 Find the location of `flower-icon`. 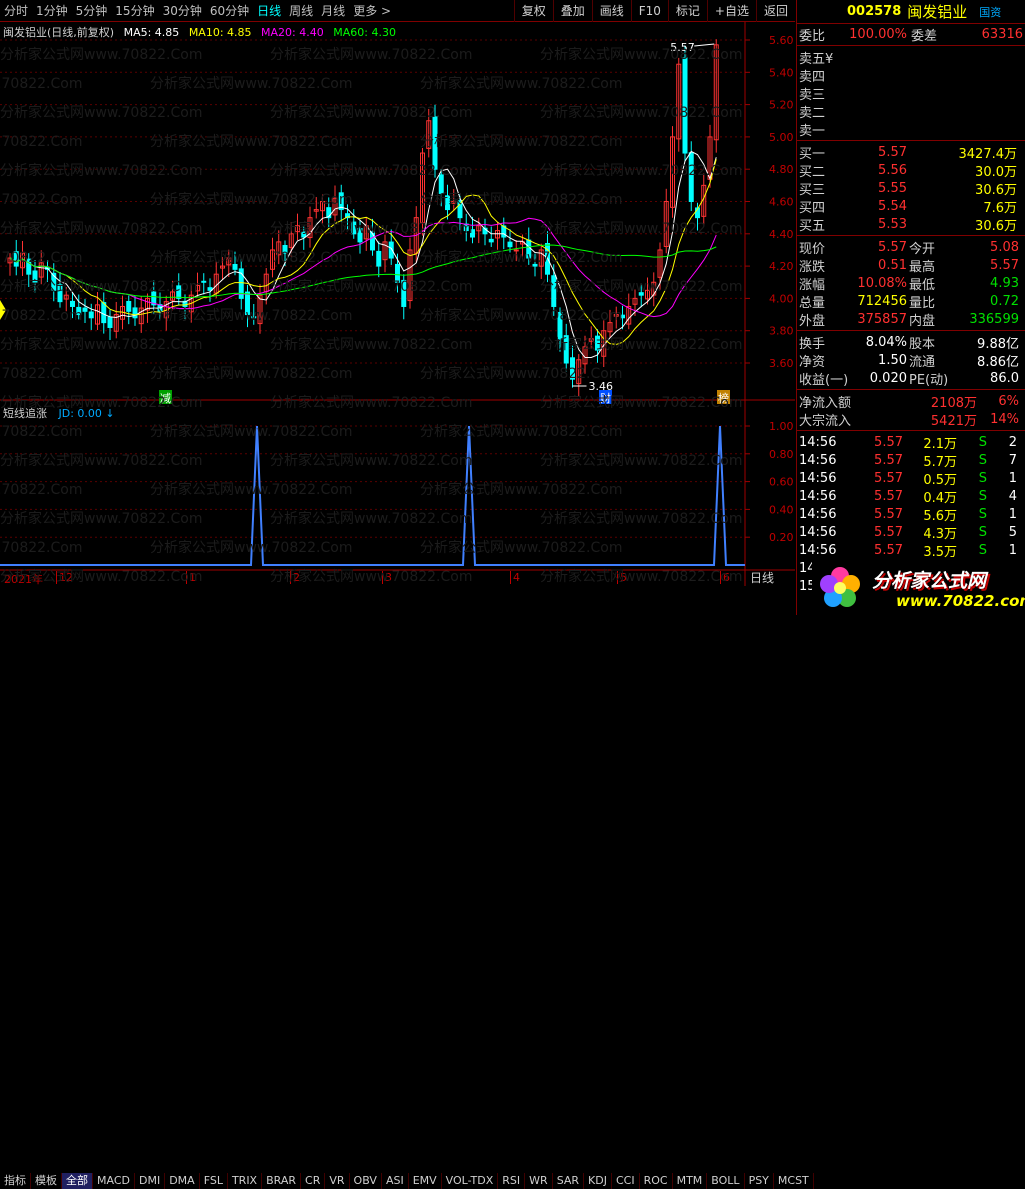

flower-icon is located at coordinates (840, 587).